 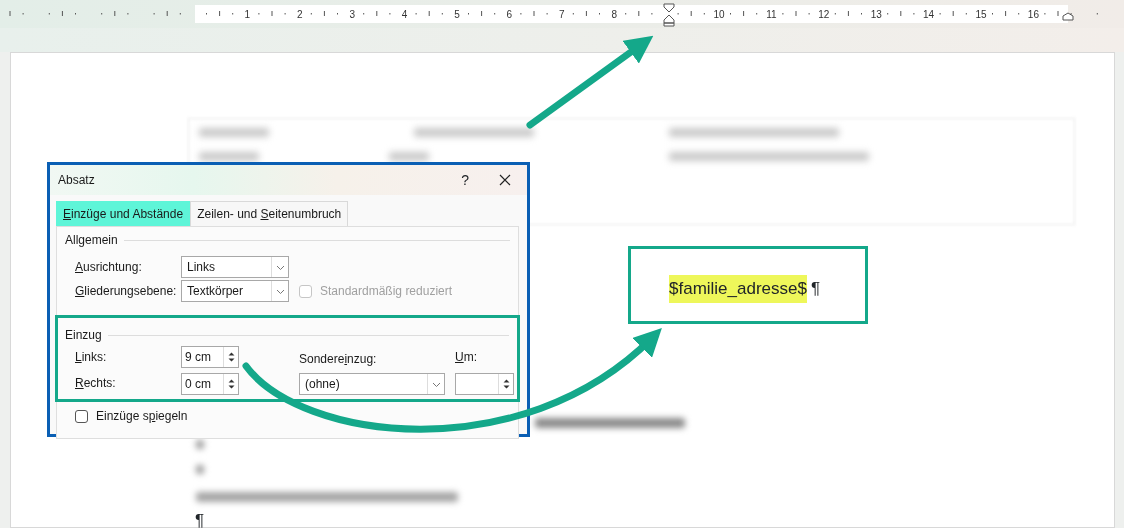 I want to click on ruler-number: 6, so click(x=509, y=15).